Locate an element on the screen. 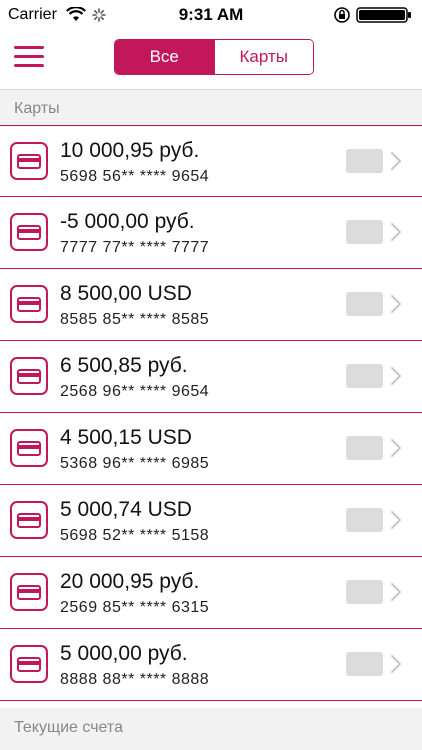 The image size is (422, 750). section-header-accounts: Текущие счета is located at coordinates (211, 729).